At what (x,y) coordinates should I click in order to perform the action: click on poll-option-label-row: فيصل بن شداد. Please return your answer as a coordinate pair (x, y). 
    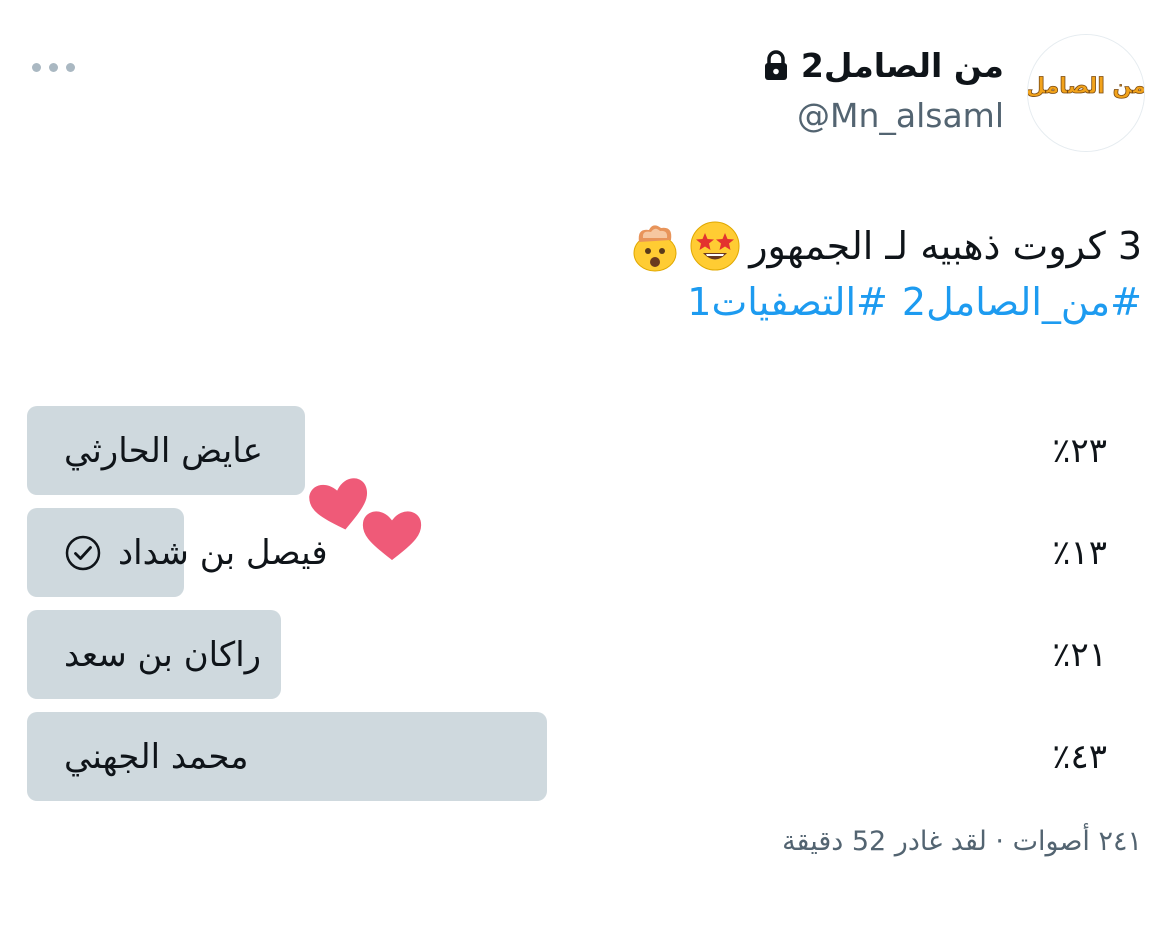
    Looking at the image, I should click on (196, 552).